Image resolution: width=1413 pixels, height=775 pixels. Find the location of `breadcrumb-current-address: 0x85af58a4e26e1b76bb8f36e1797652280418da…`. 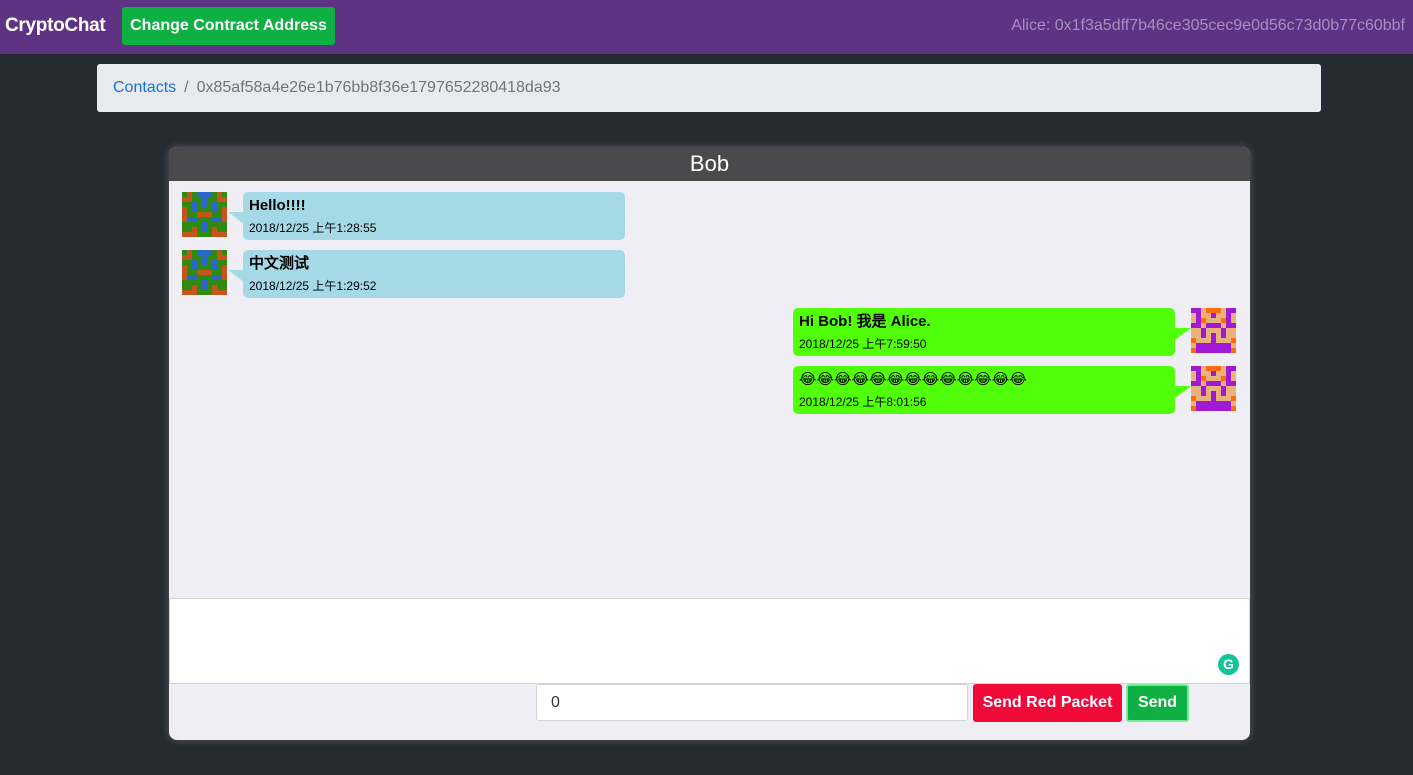

breadcrumb-current-address: 0x85af58a4e26e1b76bb8f36e1797652280418da… is located at coordinates (378, 87).